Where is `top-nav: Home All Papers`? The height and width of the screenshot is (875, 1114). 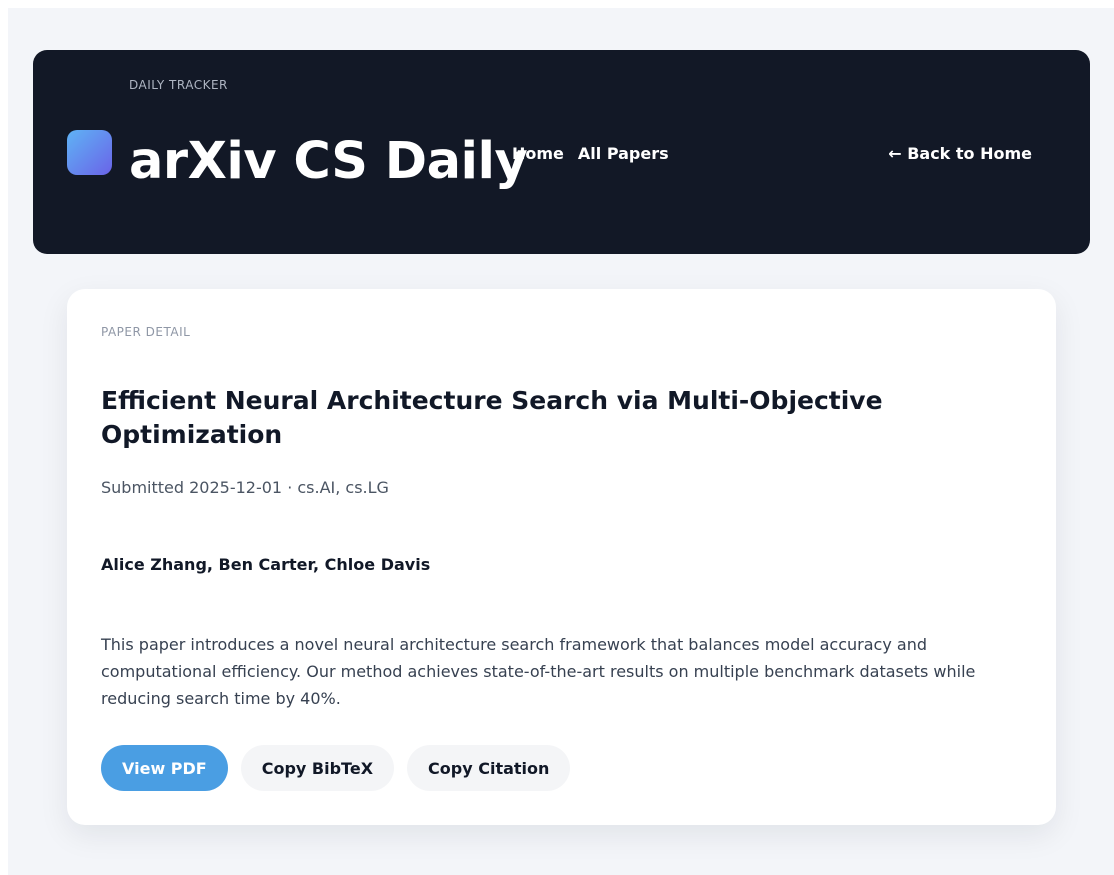 top-nav: Home All Papers is located at coordinates (590, 153).